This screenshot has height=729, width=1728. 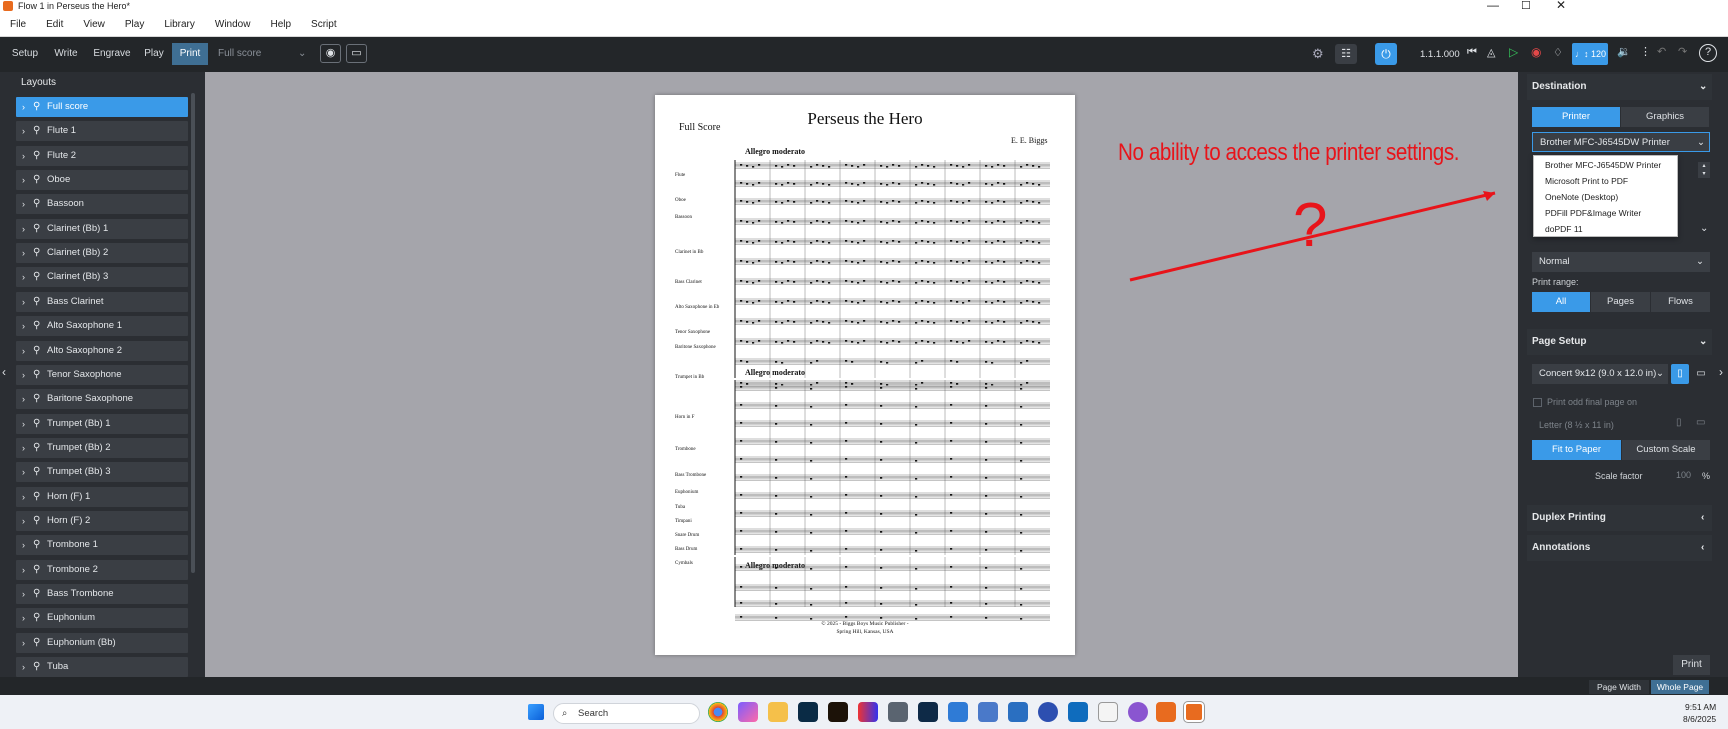 What do you see at coordinates (102, 253) in the screenshot?
I see `layout-item: › ⚲ Clarinet (Bb) 2` at bounding box center [102, 253].